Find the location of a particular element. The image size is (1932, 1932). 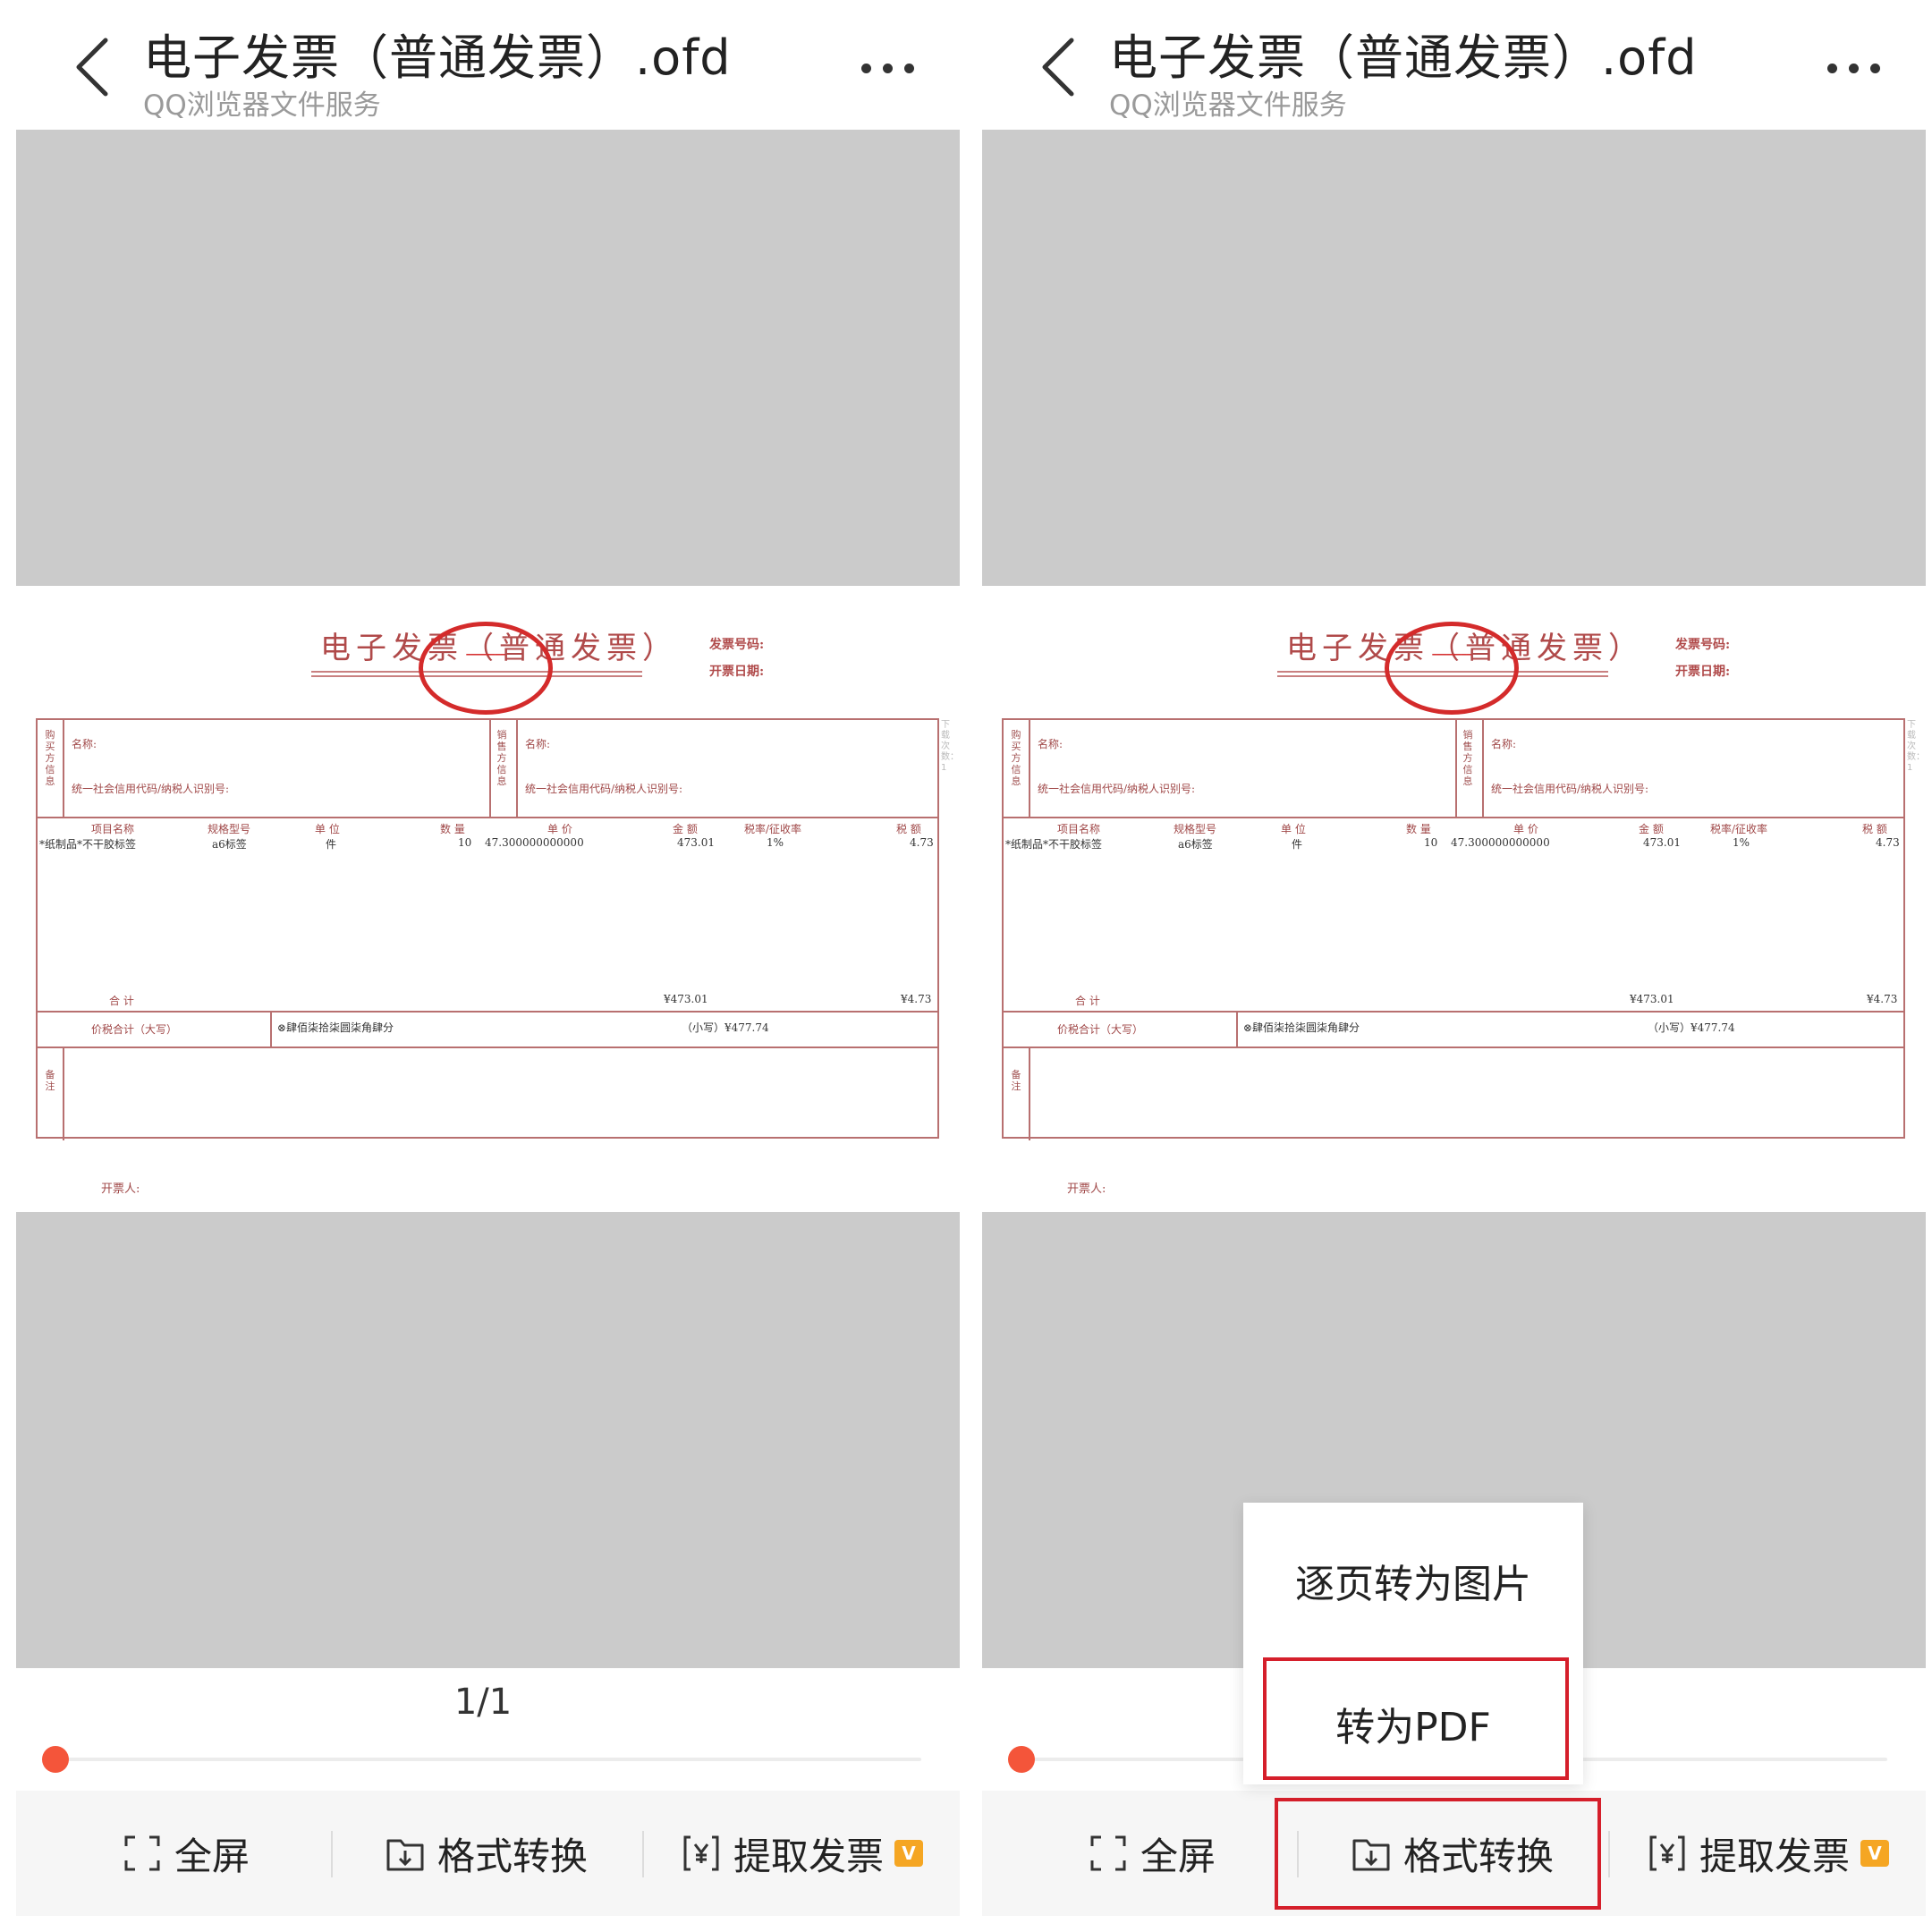

bottom-toolbar: 全屏 格式转换 提取发票 V is located at coordinates (488, 1853).